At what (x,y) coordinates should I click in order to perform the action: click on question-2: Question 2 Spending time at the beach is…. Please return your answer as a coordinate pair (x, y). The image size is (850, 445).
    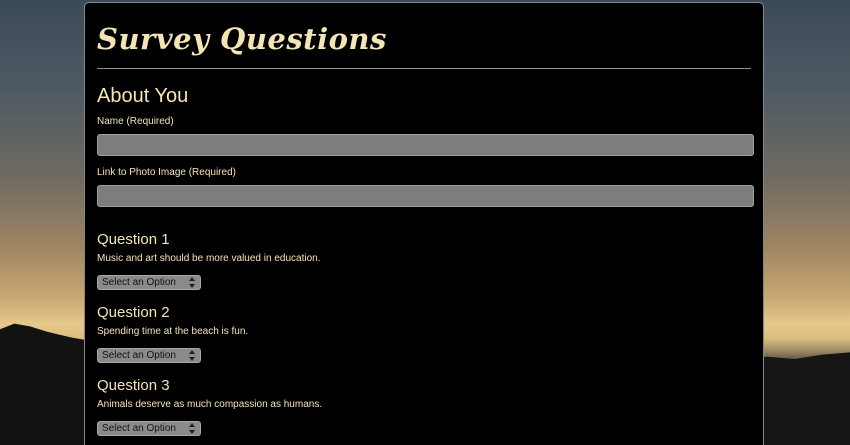
    Looking at the image, I should click on (424, 333).